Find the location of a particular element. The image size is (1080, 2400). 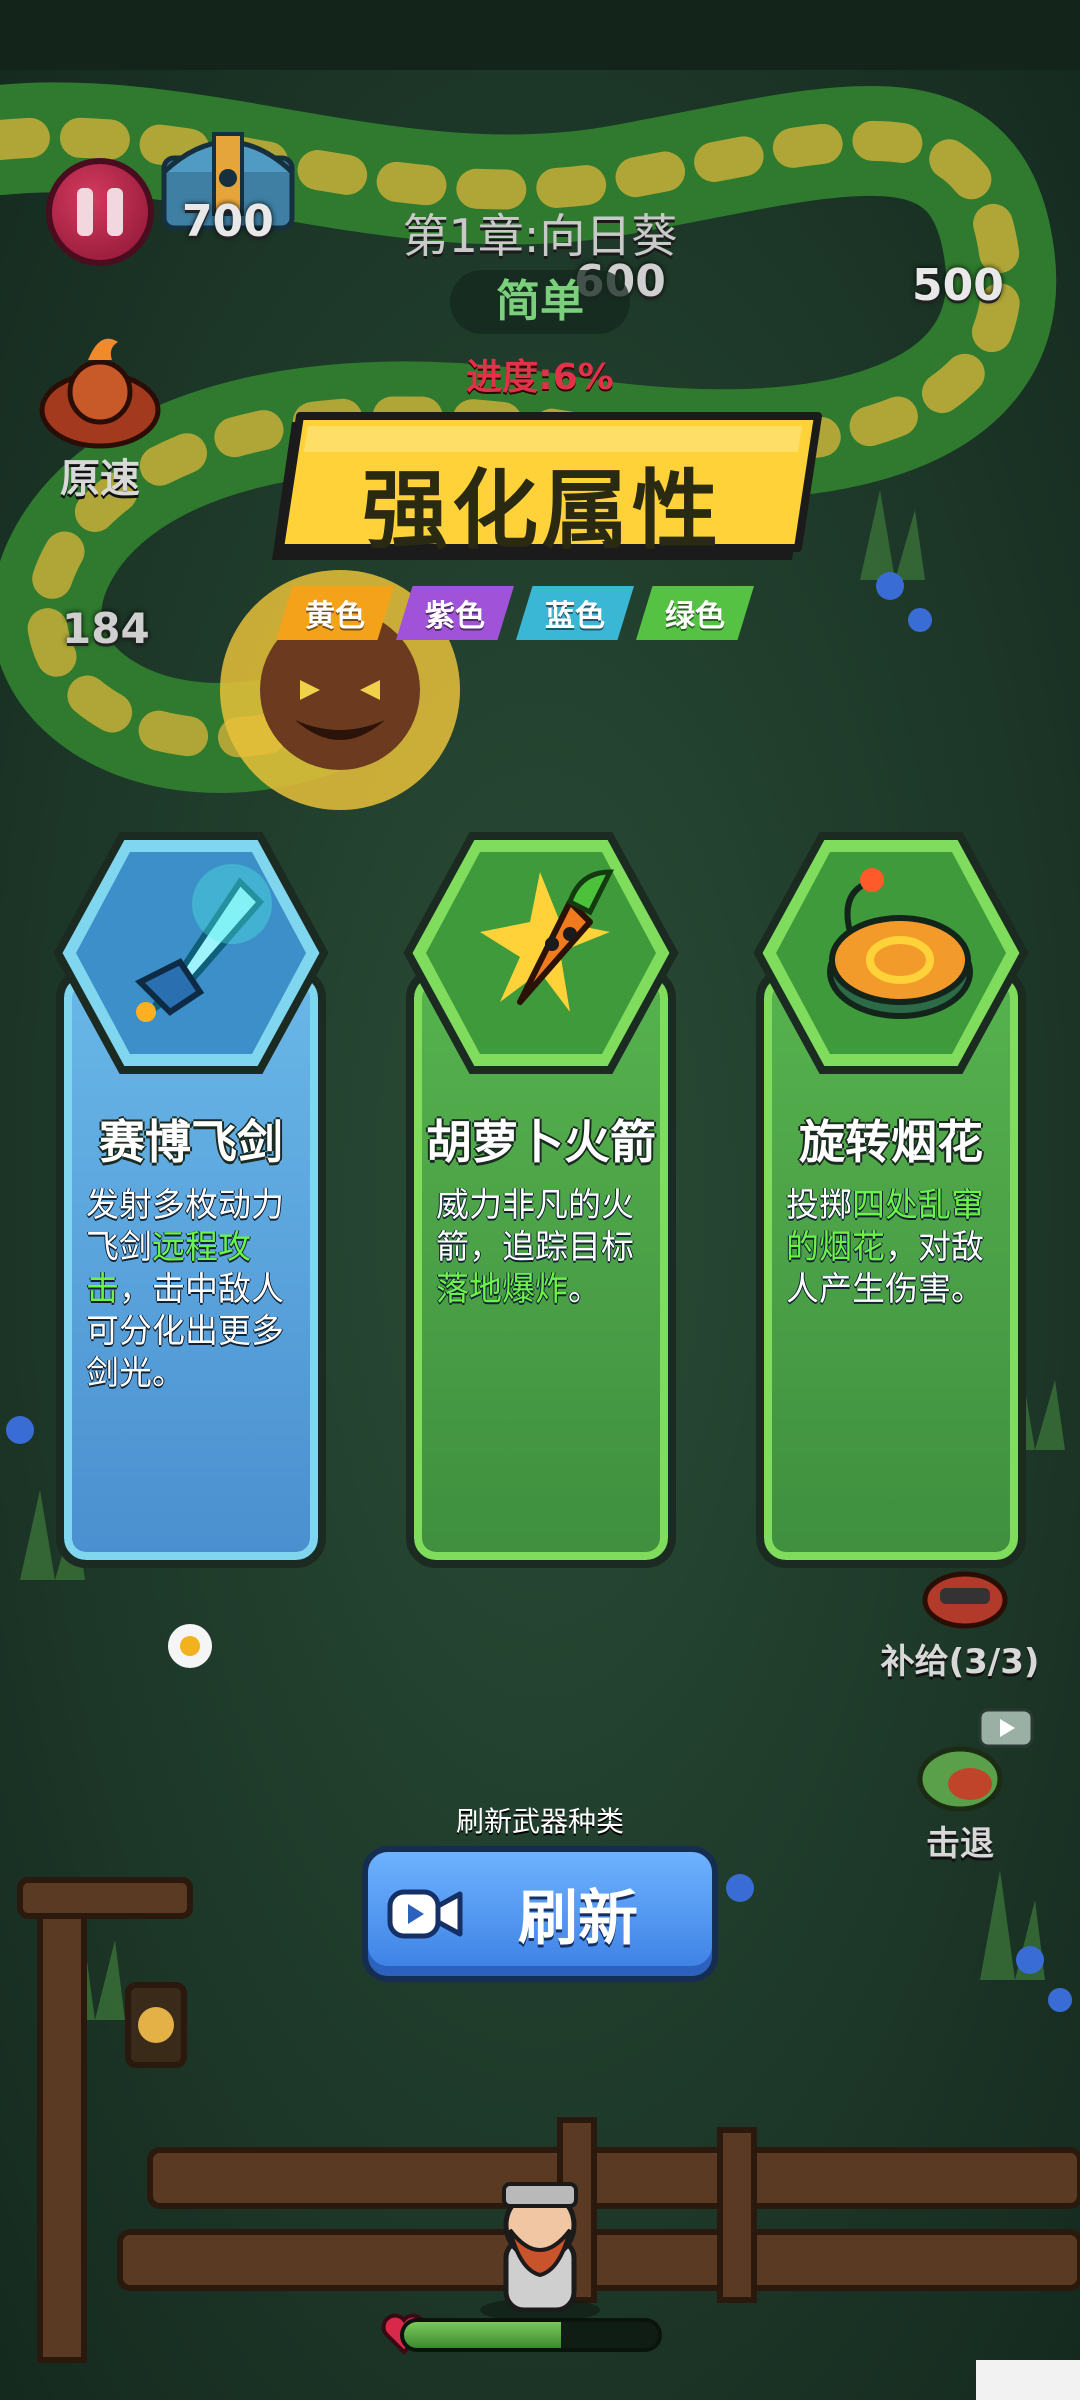

color-tag-blue: 蓝色 is located at coordinates (575, 613).